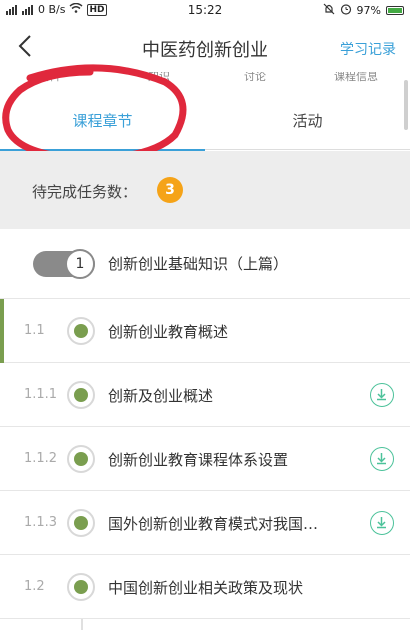 This screenshot has height=630, width=410. What do you see at coordinates (205, 10) in the screenshot?
I see `status-bar: 0 B/s HD 15:22 97%` at bounding box center [205, 10].